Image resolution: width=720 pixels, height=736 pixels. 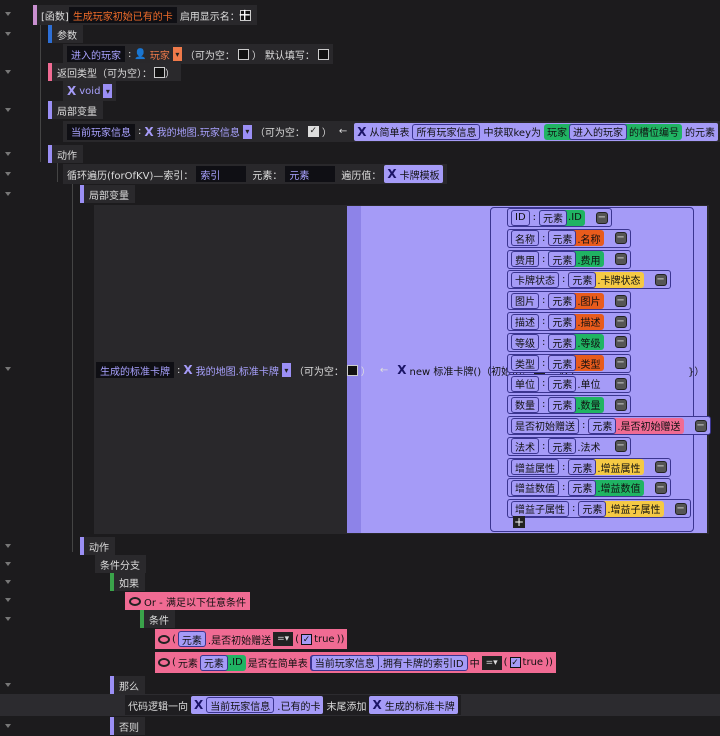 What do you see at coordinates (520, 217) in the screenshot?
I see `field-key: ID` at bounding box center [520, 217].